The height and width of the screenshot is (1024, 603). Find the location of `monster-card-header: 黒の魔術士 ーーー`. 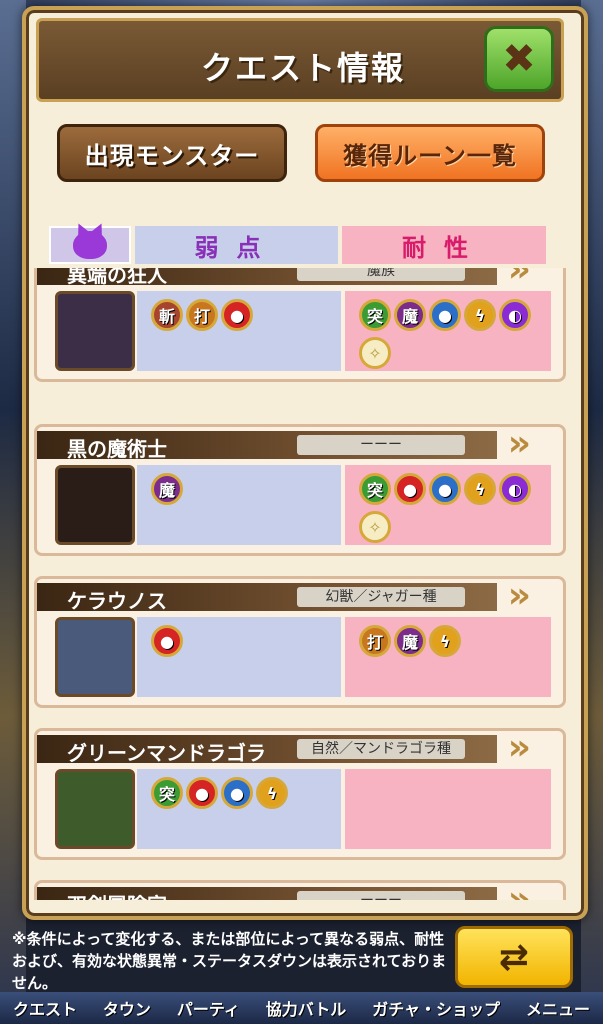

monster-card-header: 黒の魔術士 ーーー is located at coordinates (284, 443).